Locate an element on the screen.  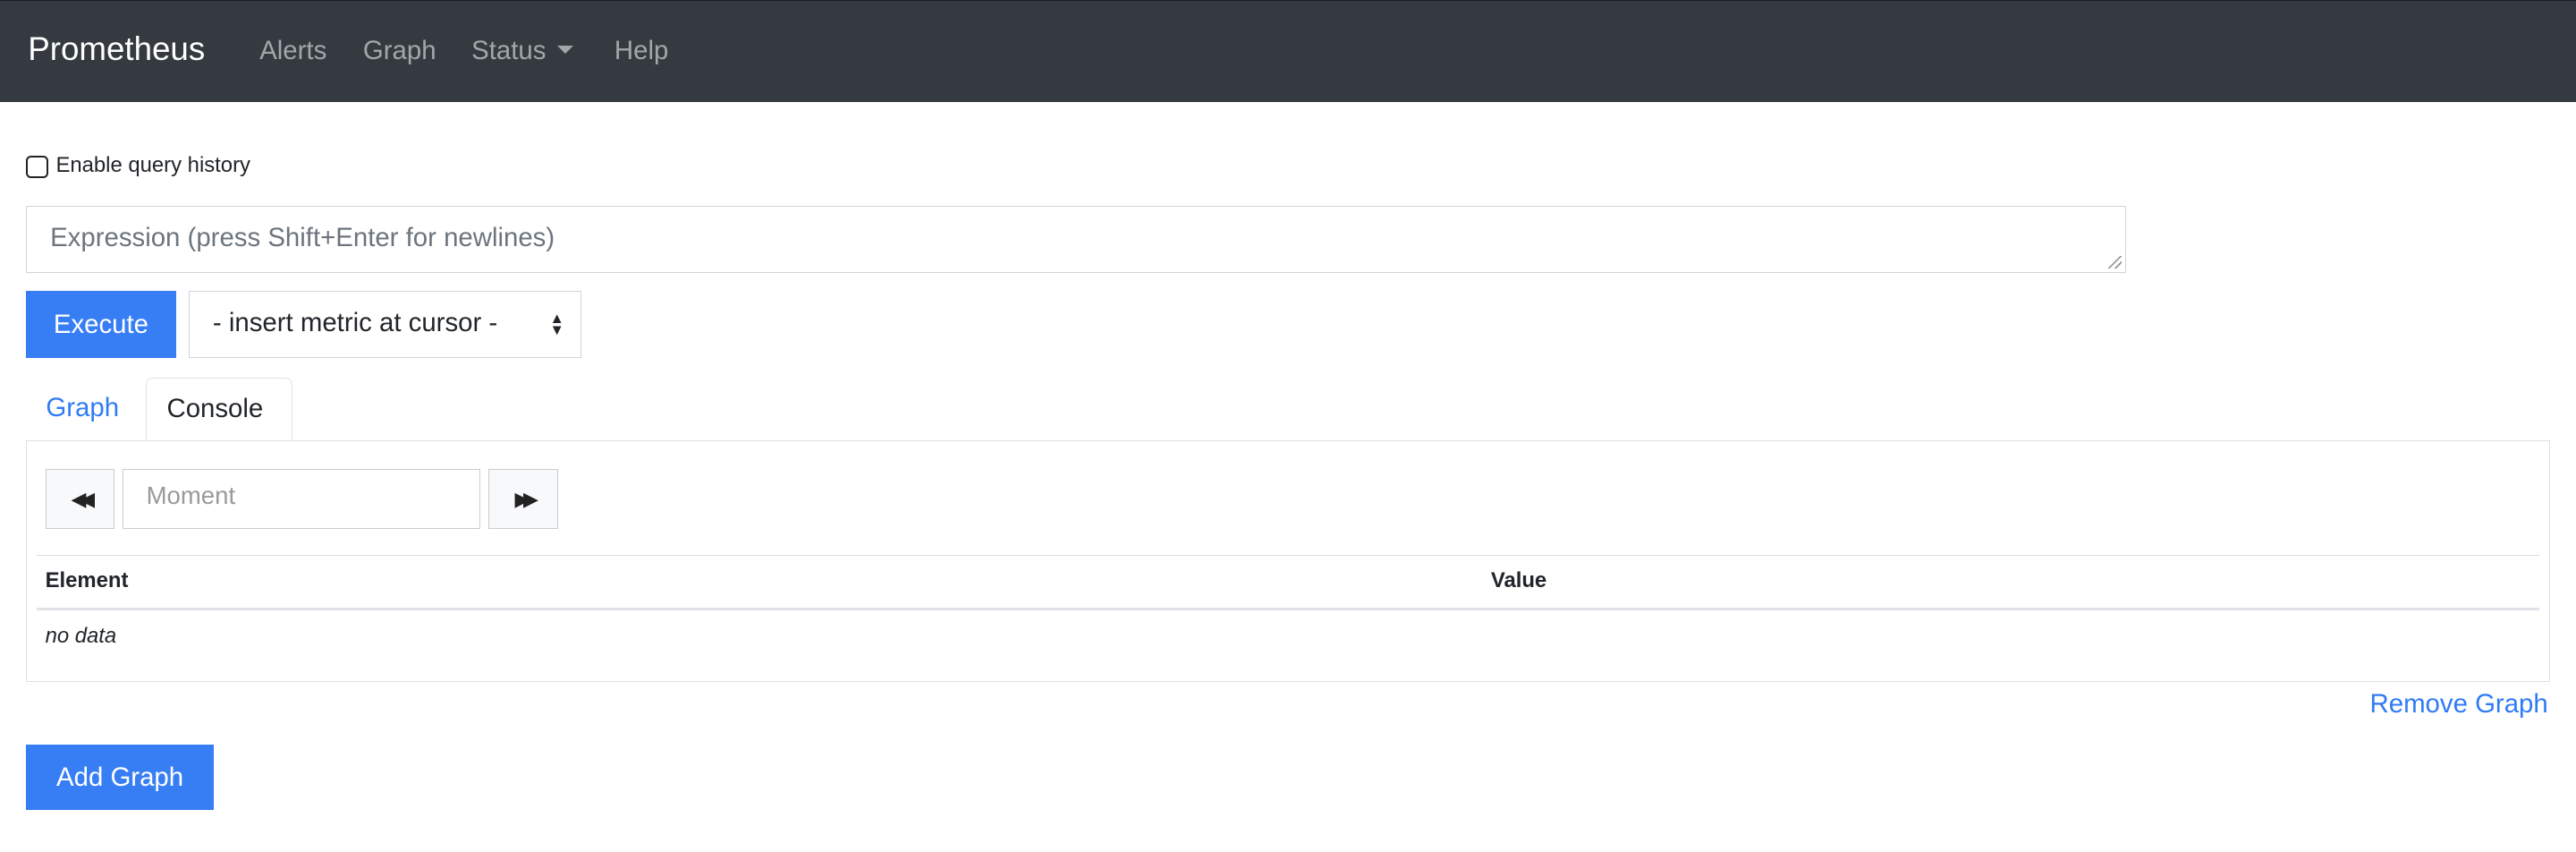
execute-button: Execute is located at coordinates (101, 325).